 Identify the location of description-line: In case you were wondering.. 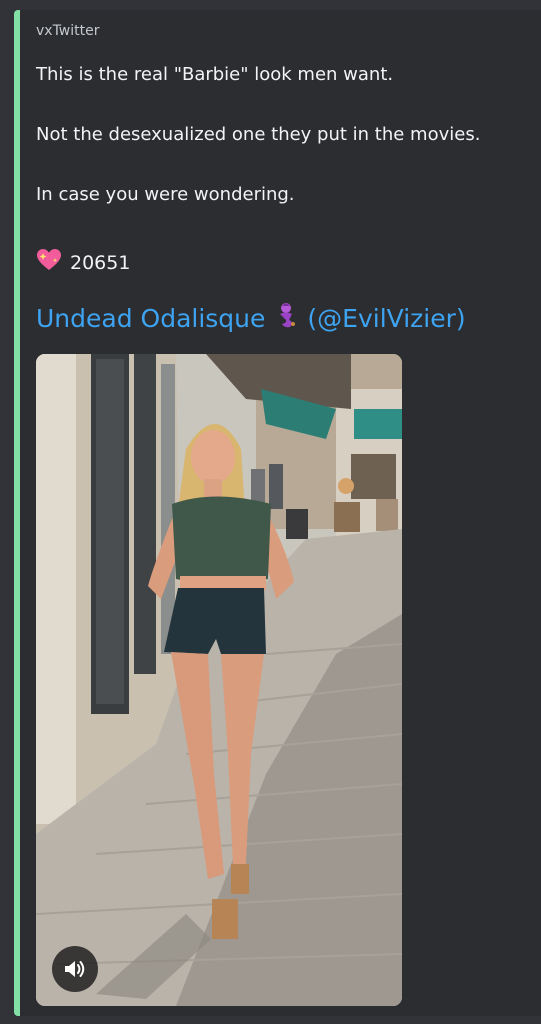
(165, 194).